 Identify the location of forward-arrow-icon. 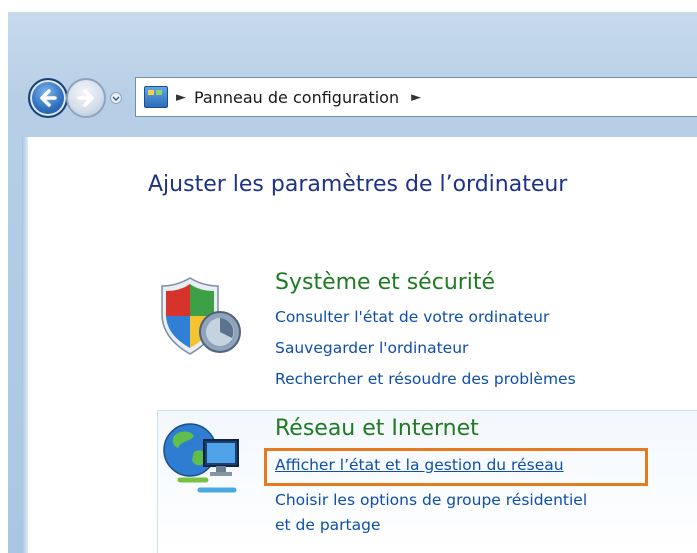
(85, 98).